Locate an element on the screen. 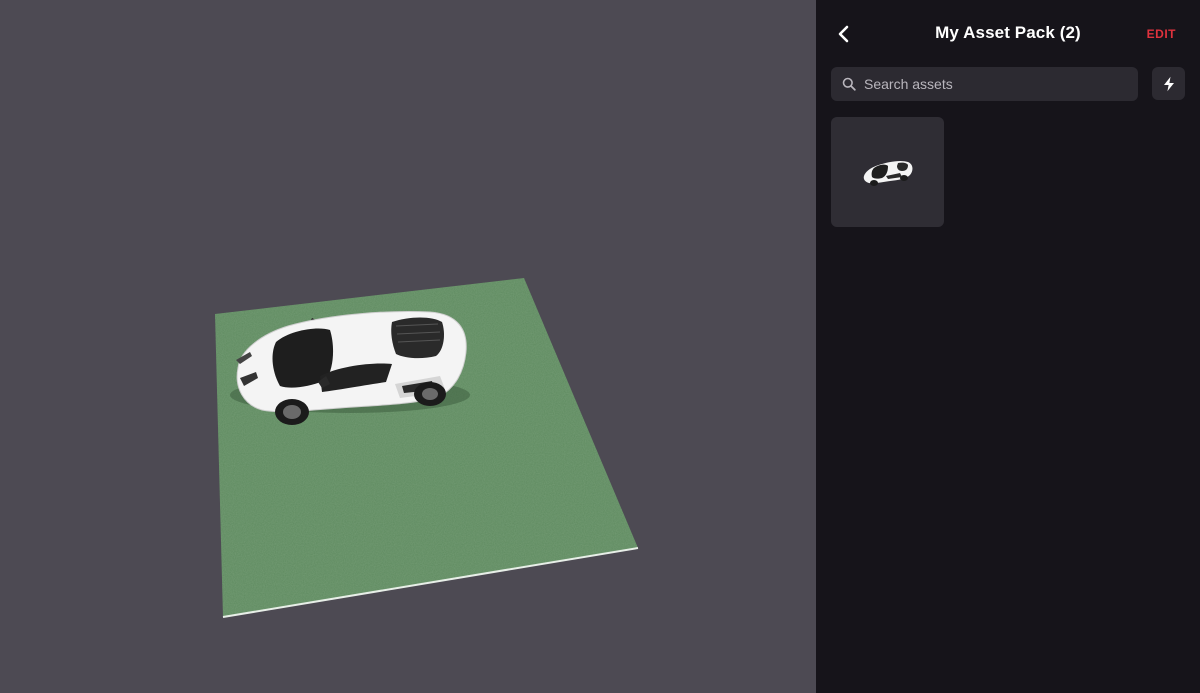  panel-header: My Asset Pack (2) EDIT is located at coordinates (1008, 34).